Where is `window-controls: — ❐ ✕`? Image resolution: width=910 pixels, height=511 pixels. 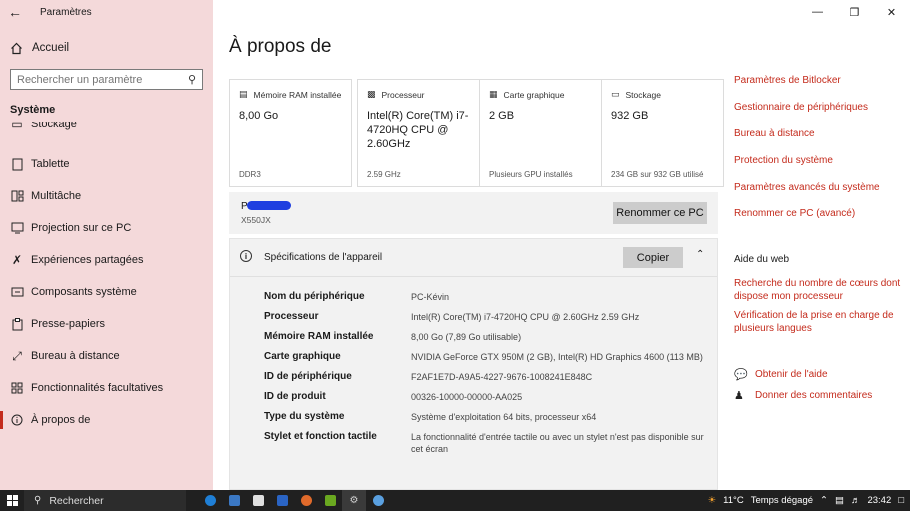
window-controls: — ❐ ✕ is located at coordinates (854, 12).